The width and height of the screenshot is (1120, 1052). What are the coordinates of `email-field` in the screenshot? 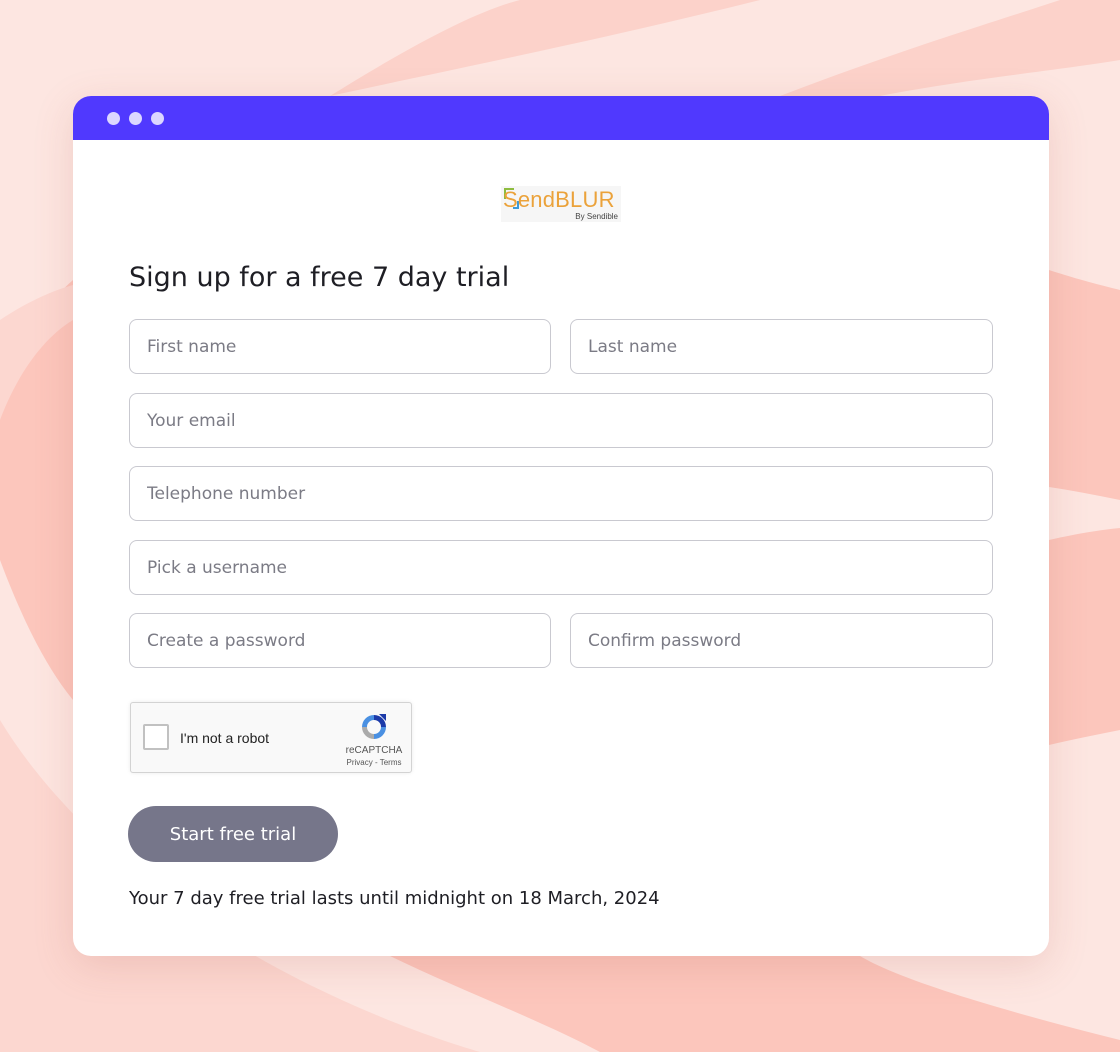 It's located at (561, 420).